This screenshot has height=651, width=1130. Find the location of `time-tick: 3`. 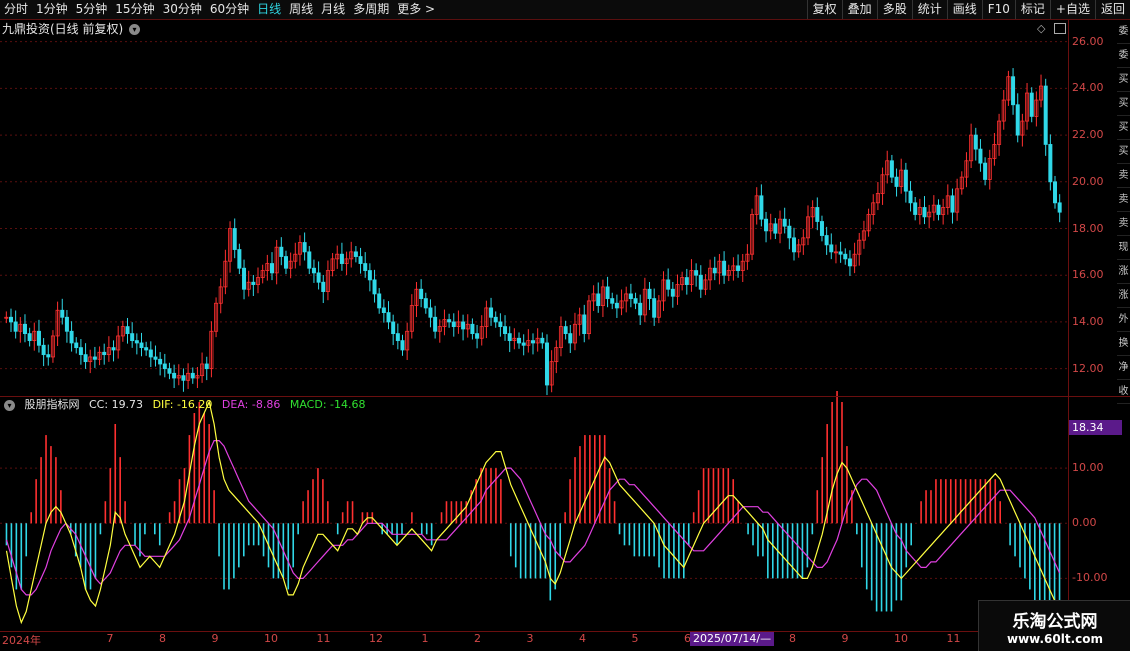

time-tick: 3 is located at coordinates (530, 638).